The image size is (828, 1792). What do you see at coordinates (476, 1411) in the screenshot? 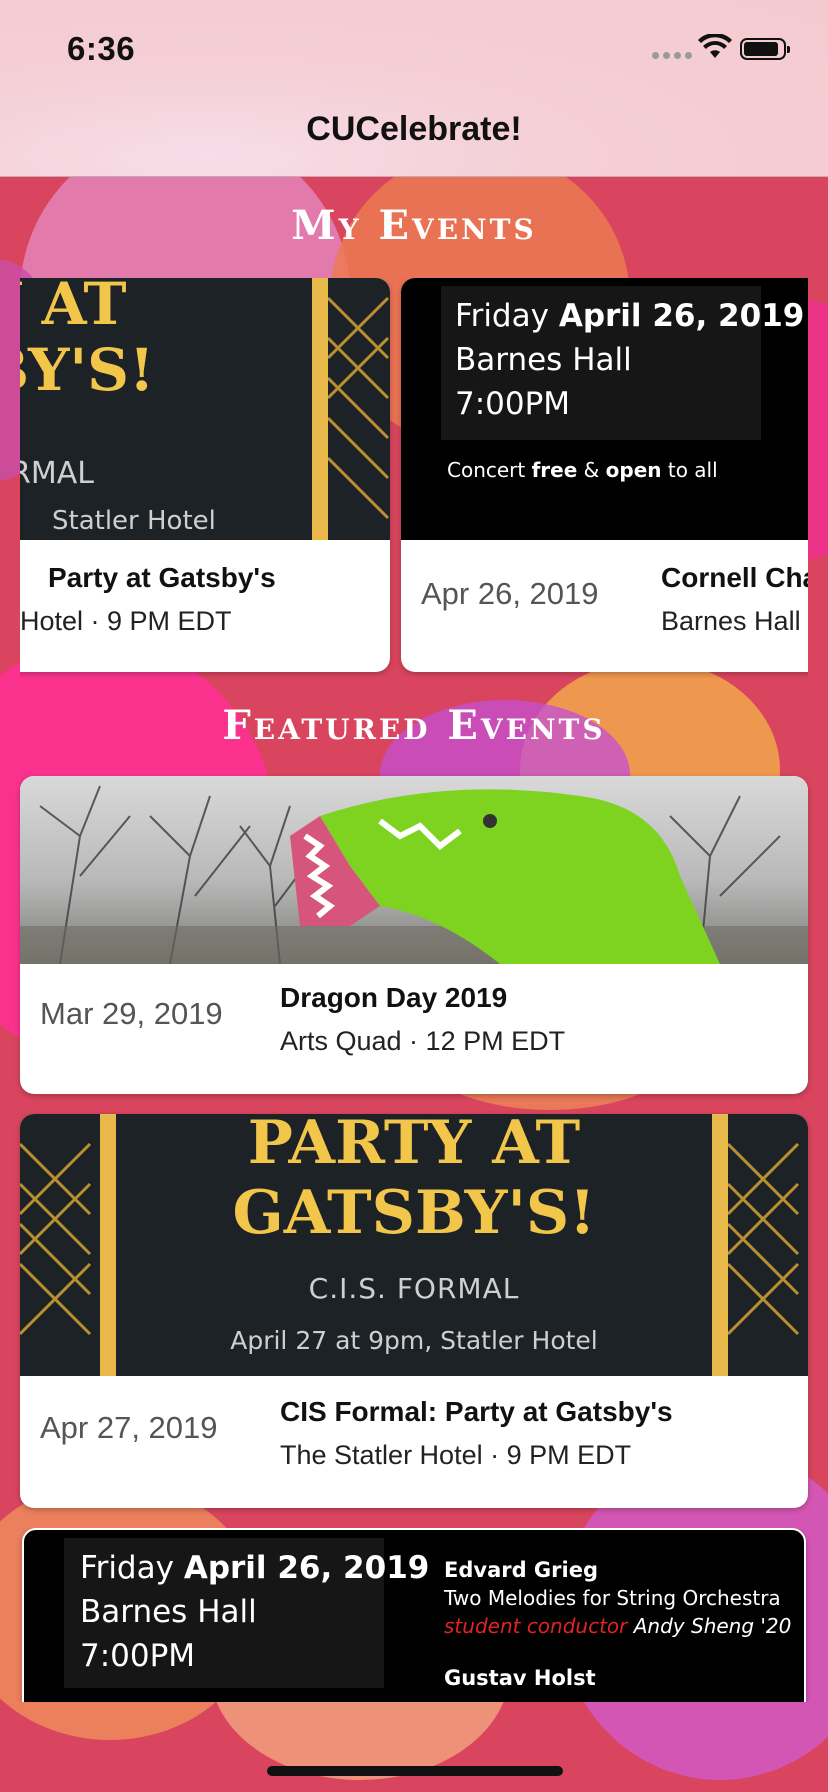
I see `event-title: CIS Formal: Party at Gatsby's` at bounding box center [476, 1411].